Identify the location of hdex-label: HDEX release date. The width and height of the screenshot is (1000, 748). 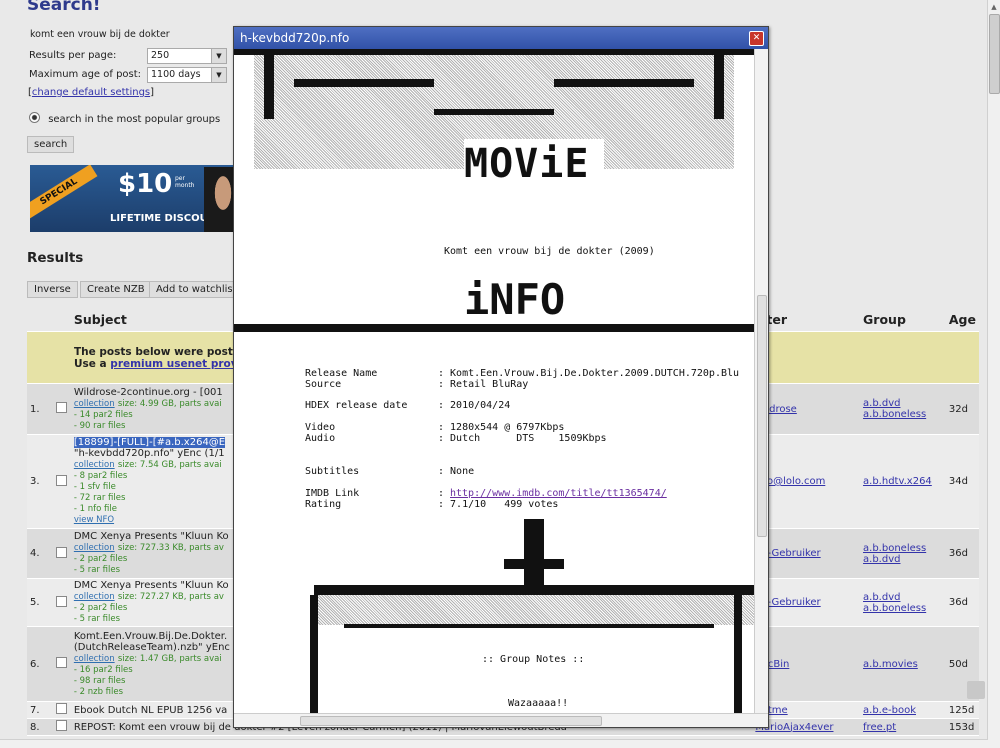
(356, 405).